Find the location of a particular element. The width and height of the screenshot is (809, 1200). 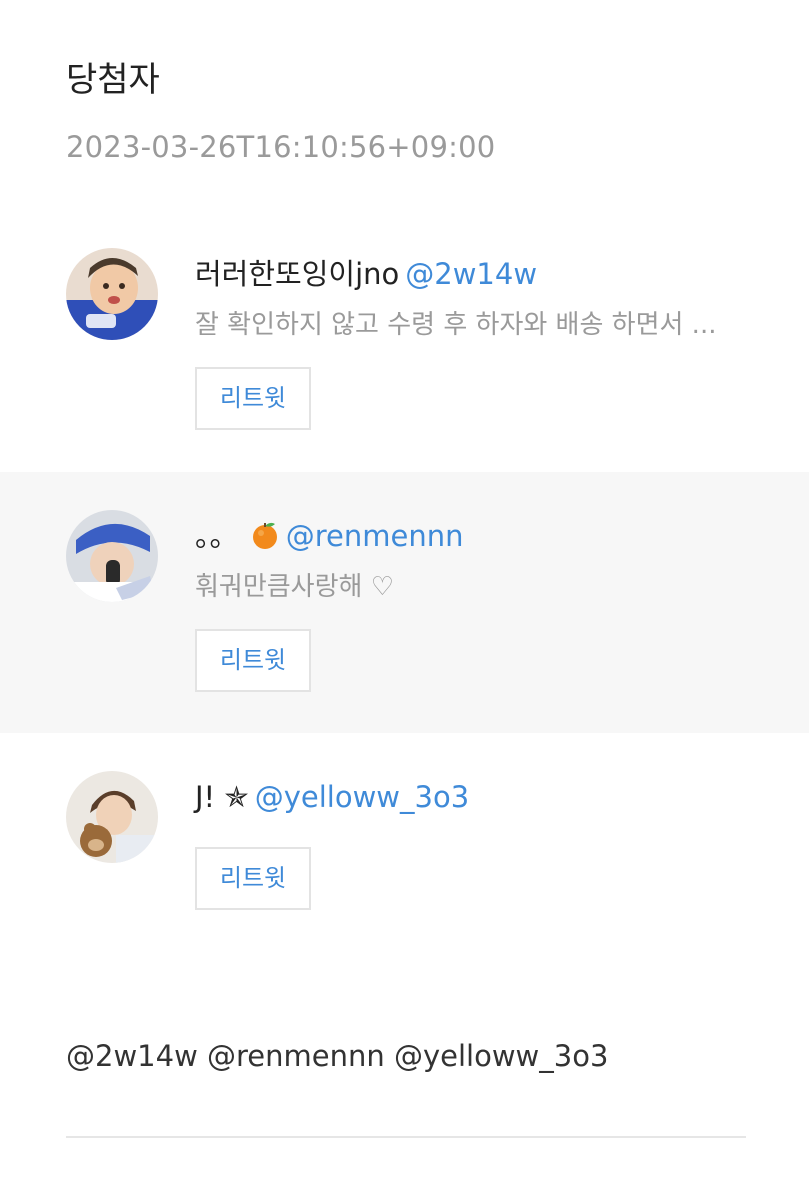

user-name-line: 。。 @renmennn is located at coordinates (329, 536).